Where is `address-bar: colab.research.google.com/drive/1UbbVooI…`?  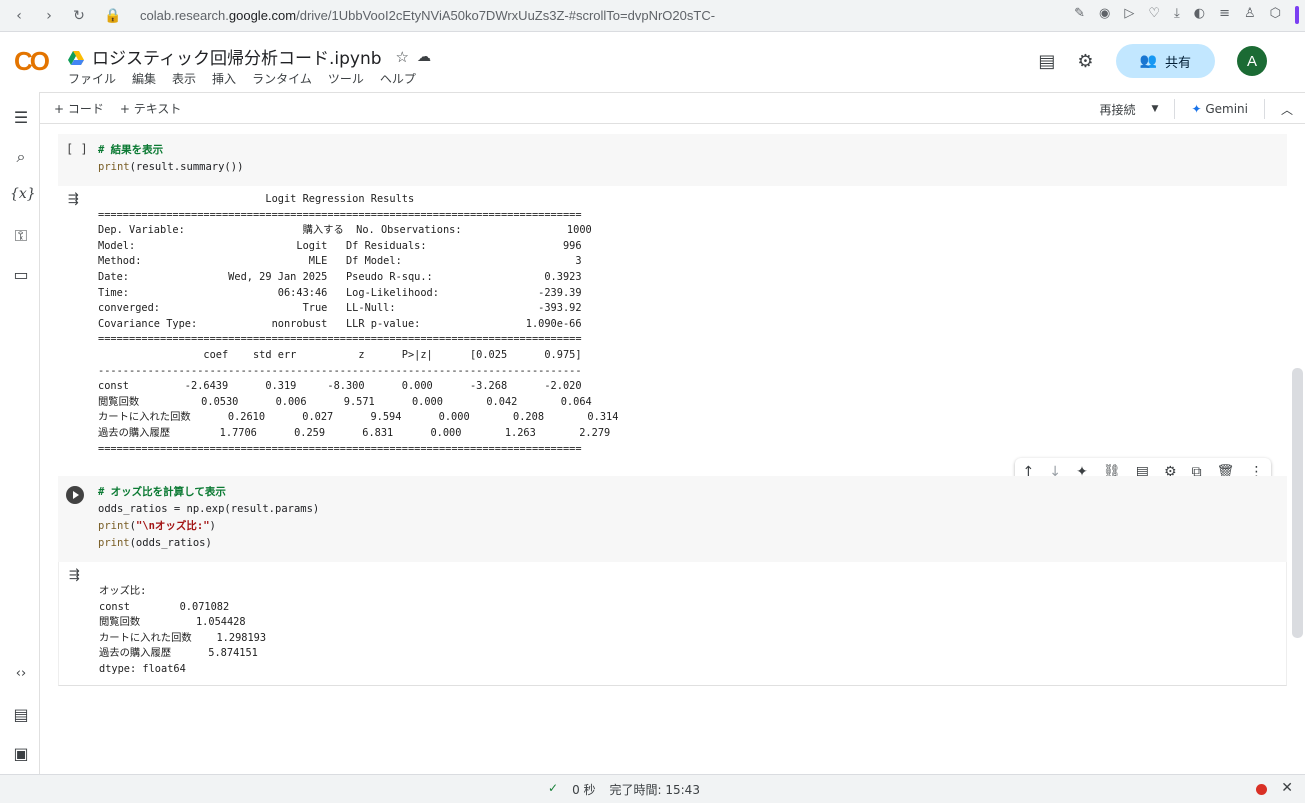
address-bar: colab.research.google.com/drive/1UbbVooI… is located at coordinates (427, 15).